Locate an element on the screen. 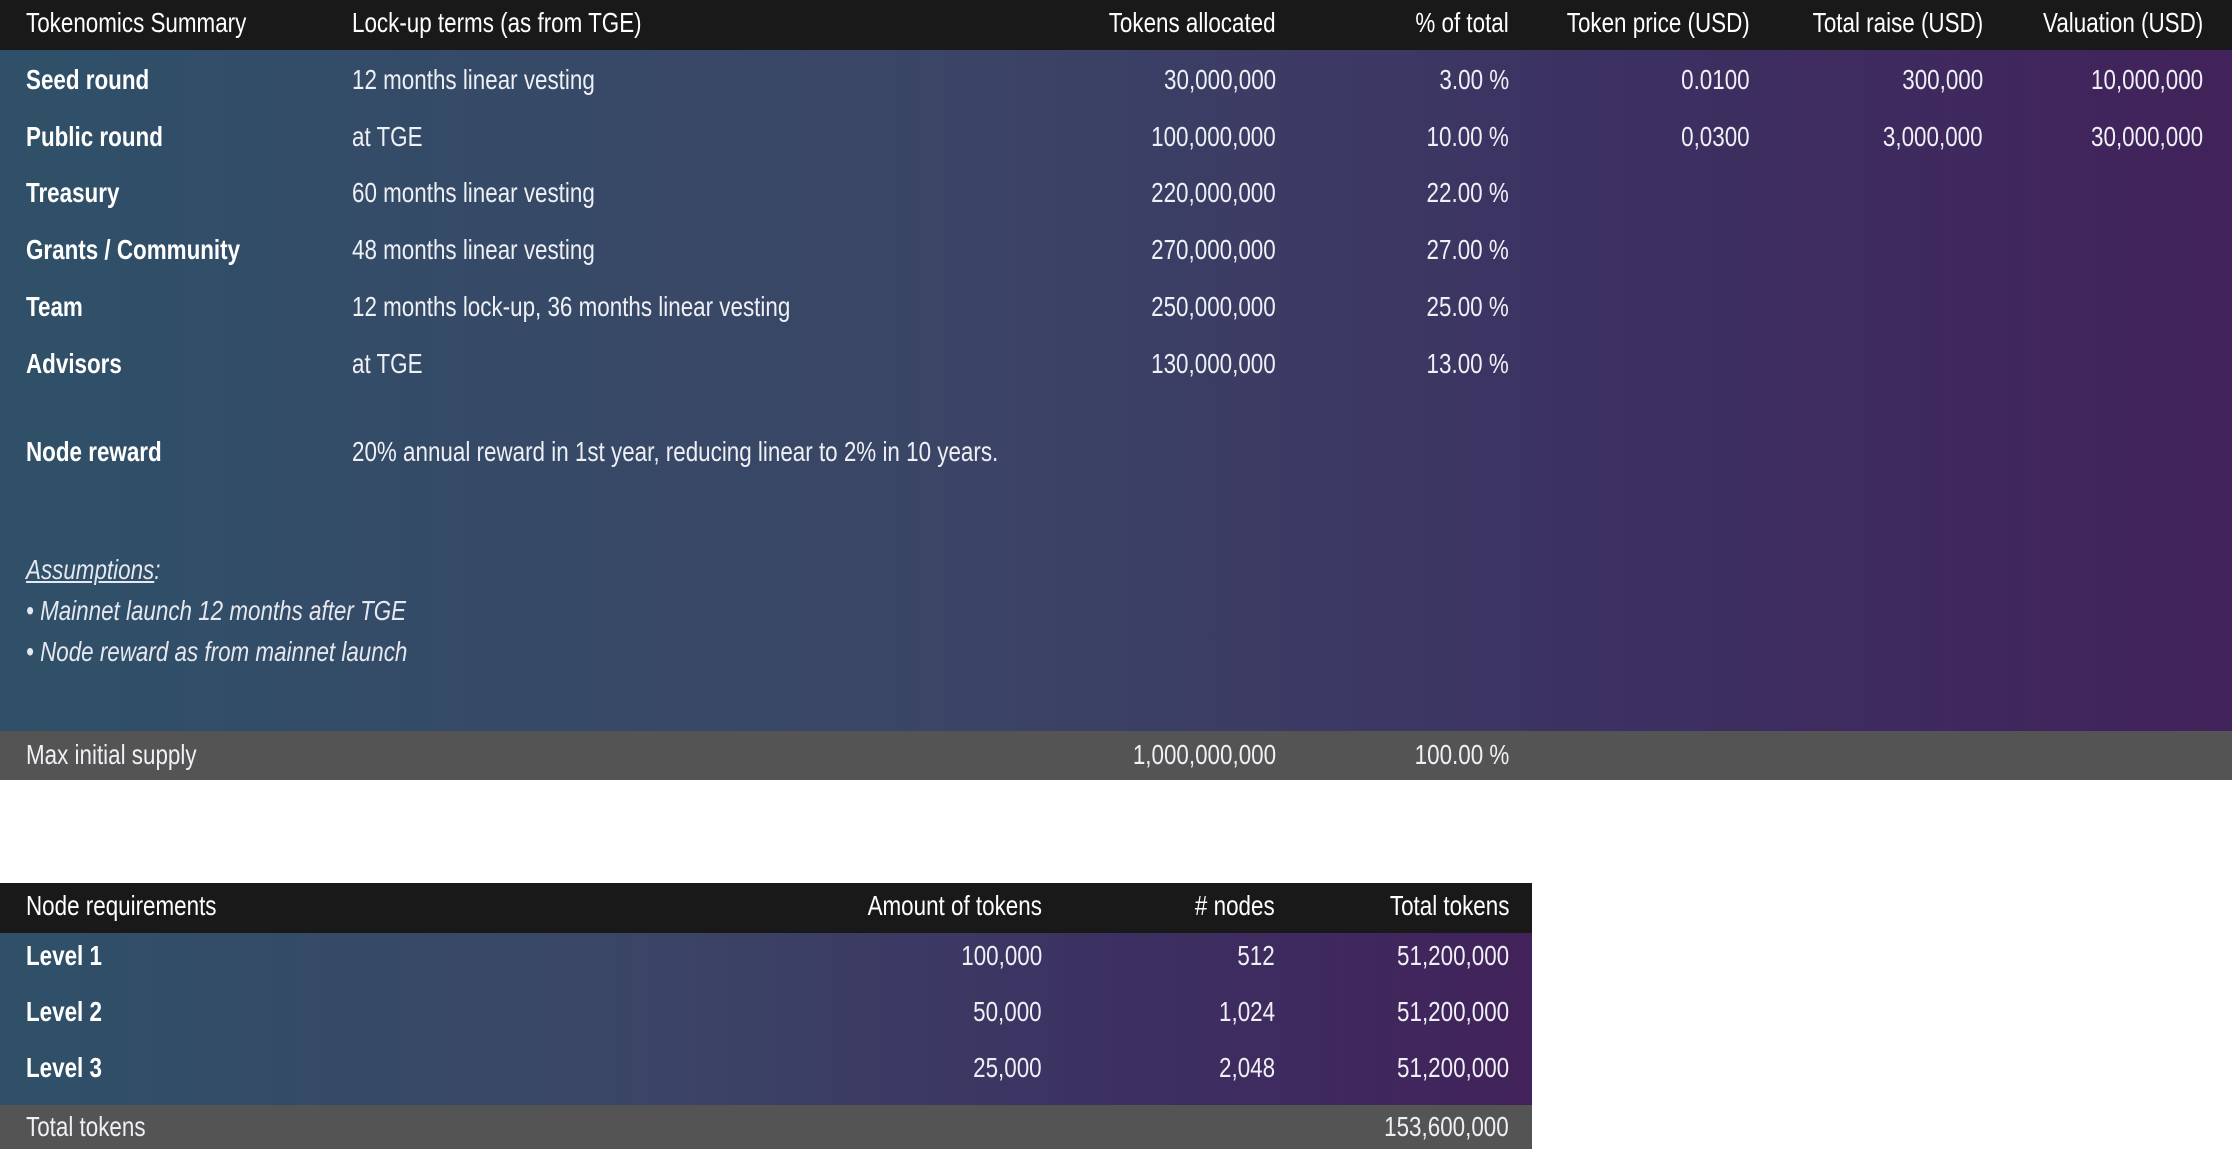 The width and height of the screenshot is (2232, 1149). row-price: 0.0100 is located at coordinates (1715, 79).